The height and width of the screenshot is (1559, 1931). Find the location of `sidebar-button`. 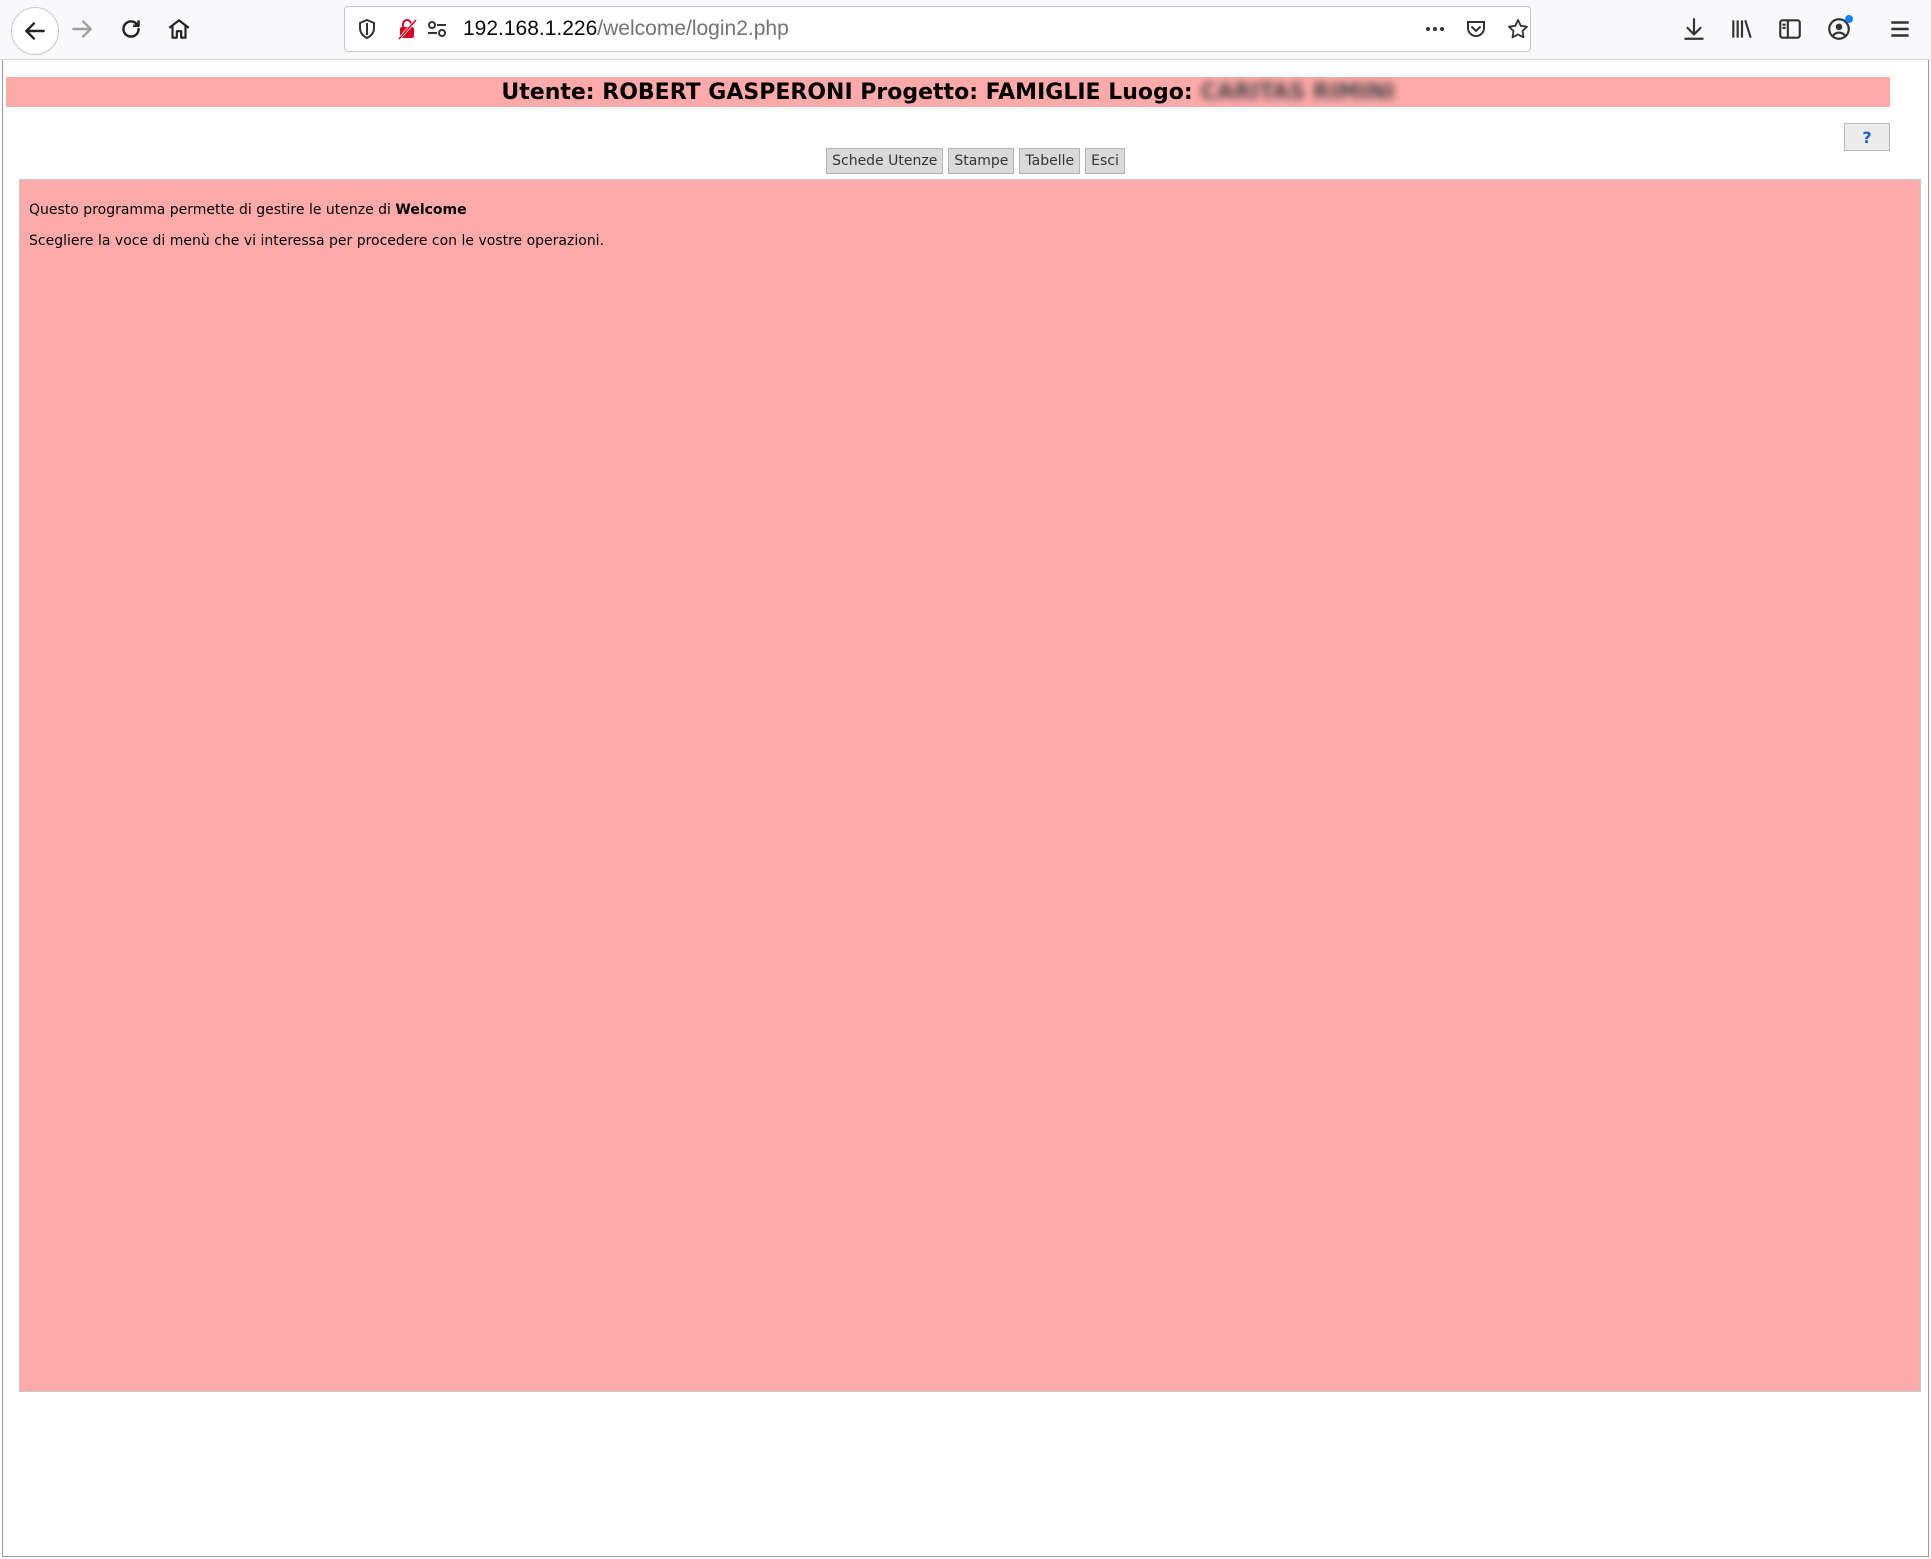

sidebar-button is located at coordinates (1790, 29).